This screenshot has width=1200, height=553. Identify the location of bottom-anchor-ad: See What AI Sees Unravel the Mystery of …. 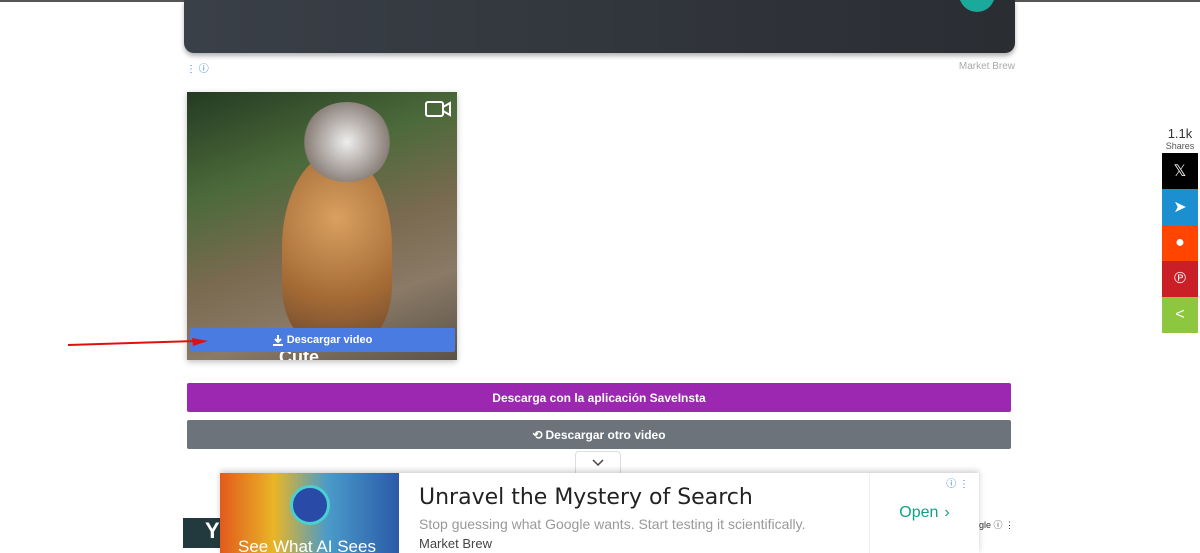
(599, 513).